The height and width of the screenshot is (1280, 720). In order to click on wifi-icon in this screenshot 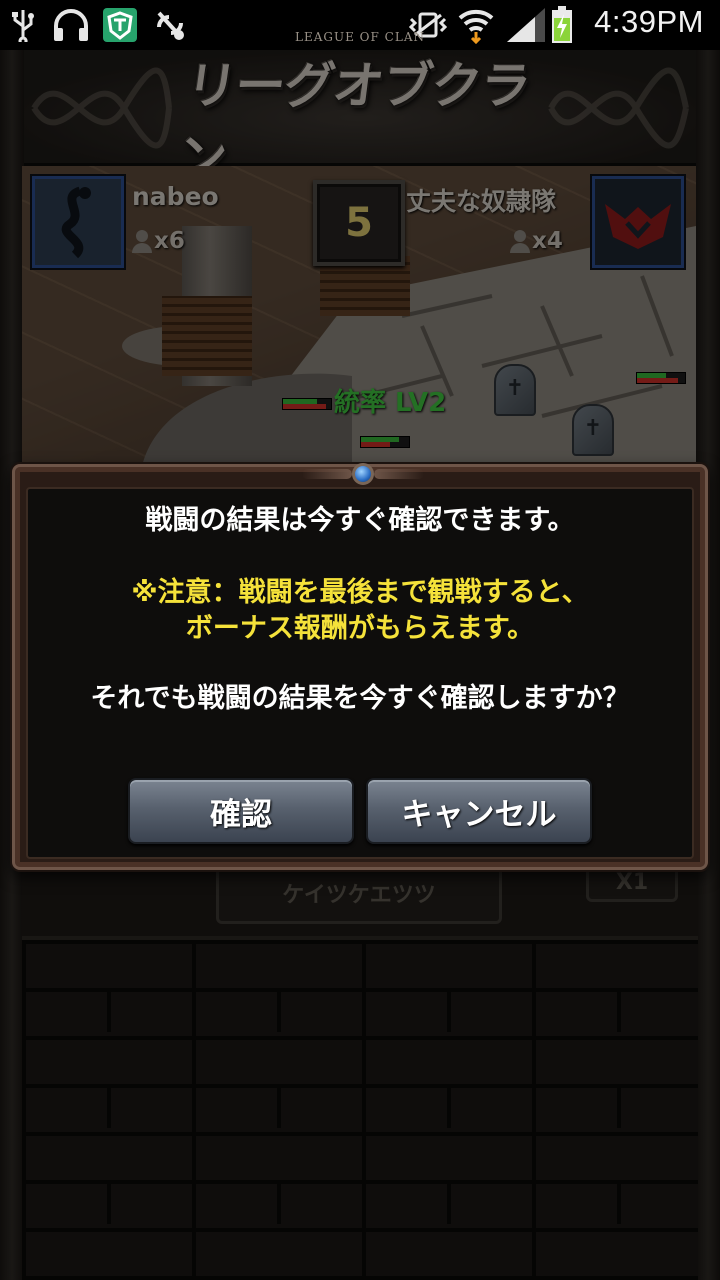, I will do `click(476, 25)`.